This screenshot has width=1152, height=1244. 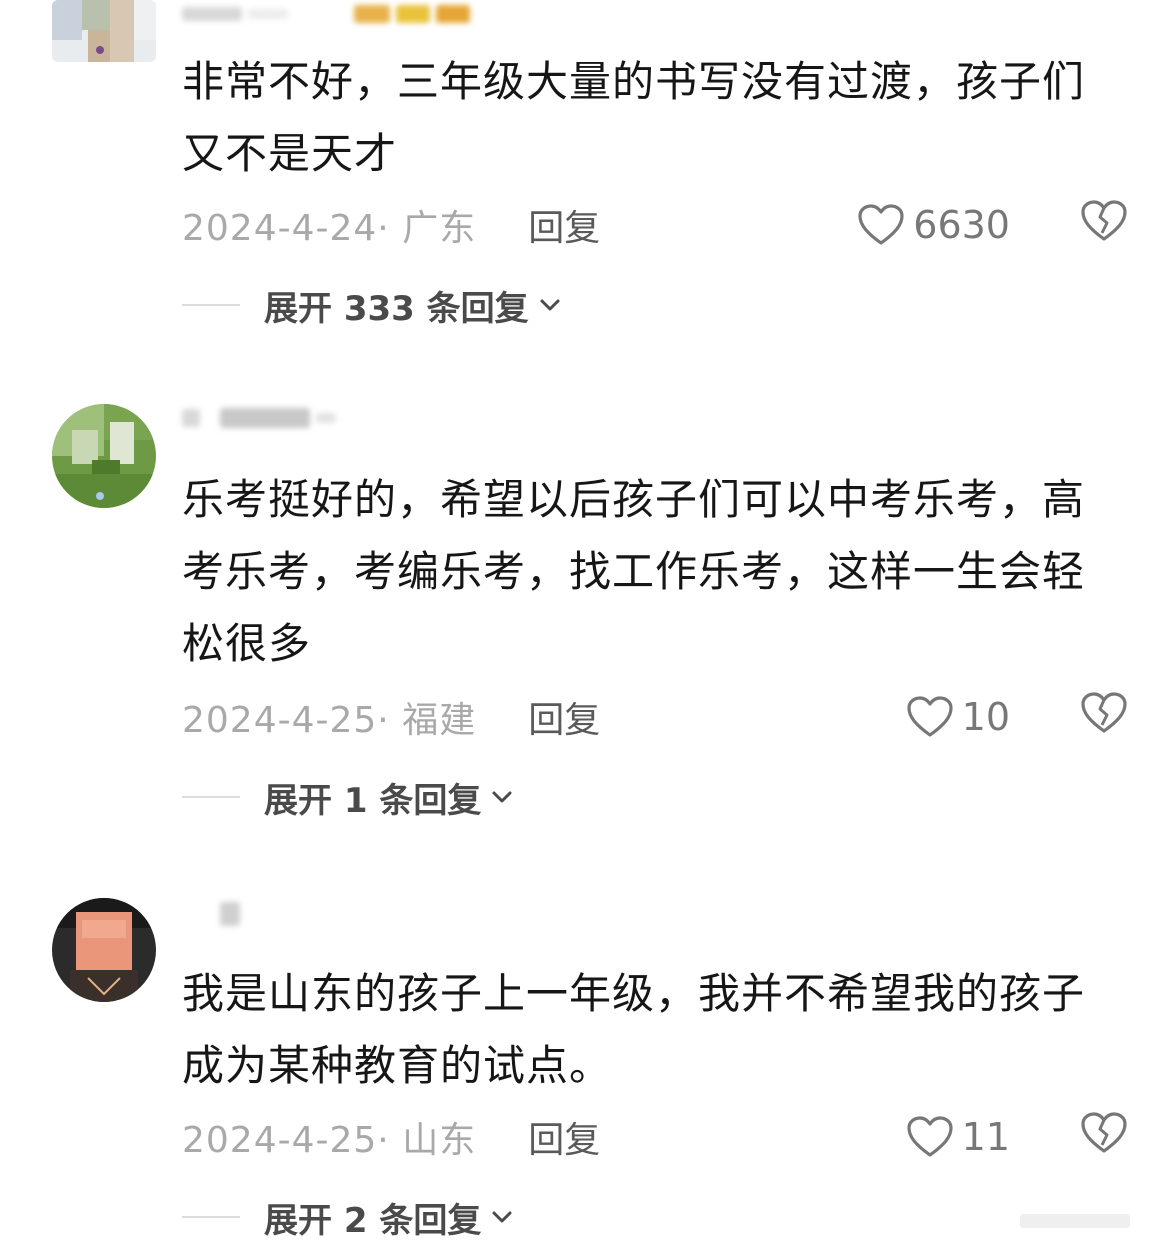 I want to click on like-count: 11, so click(x=985, y=1137).